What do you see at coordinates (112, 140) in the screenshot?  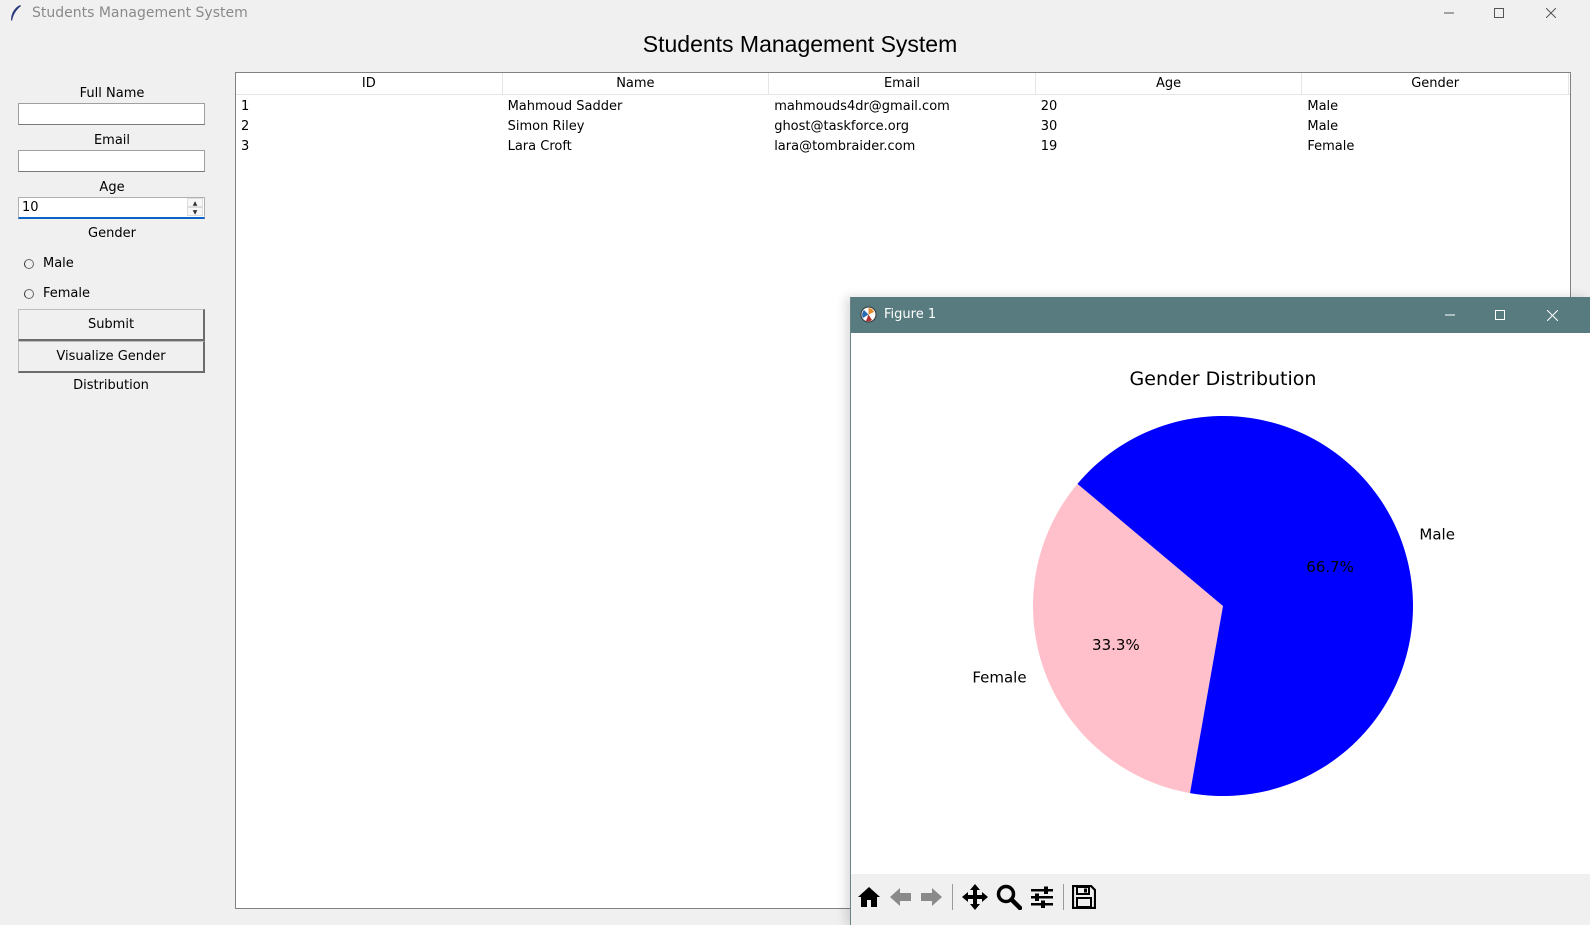 I see `email-label: Email` at bounding box center [112, 140].